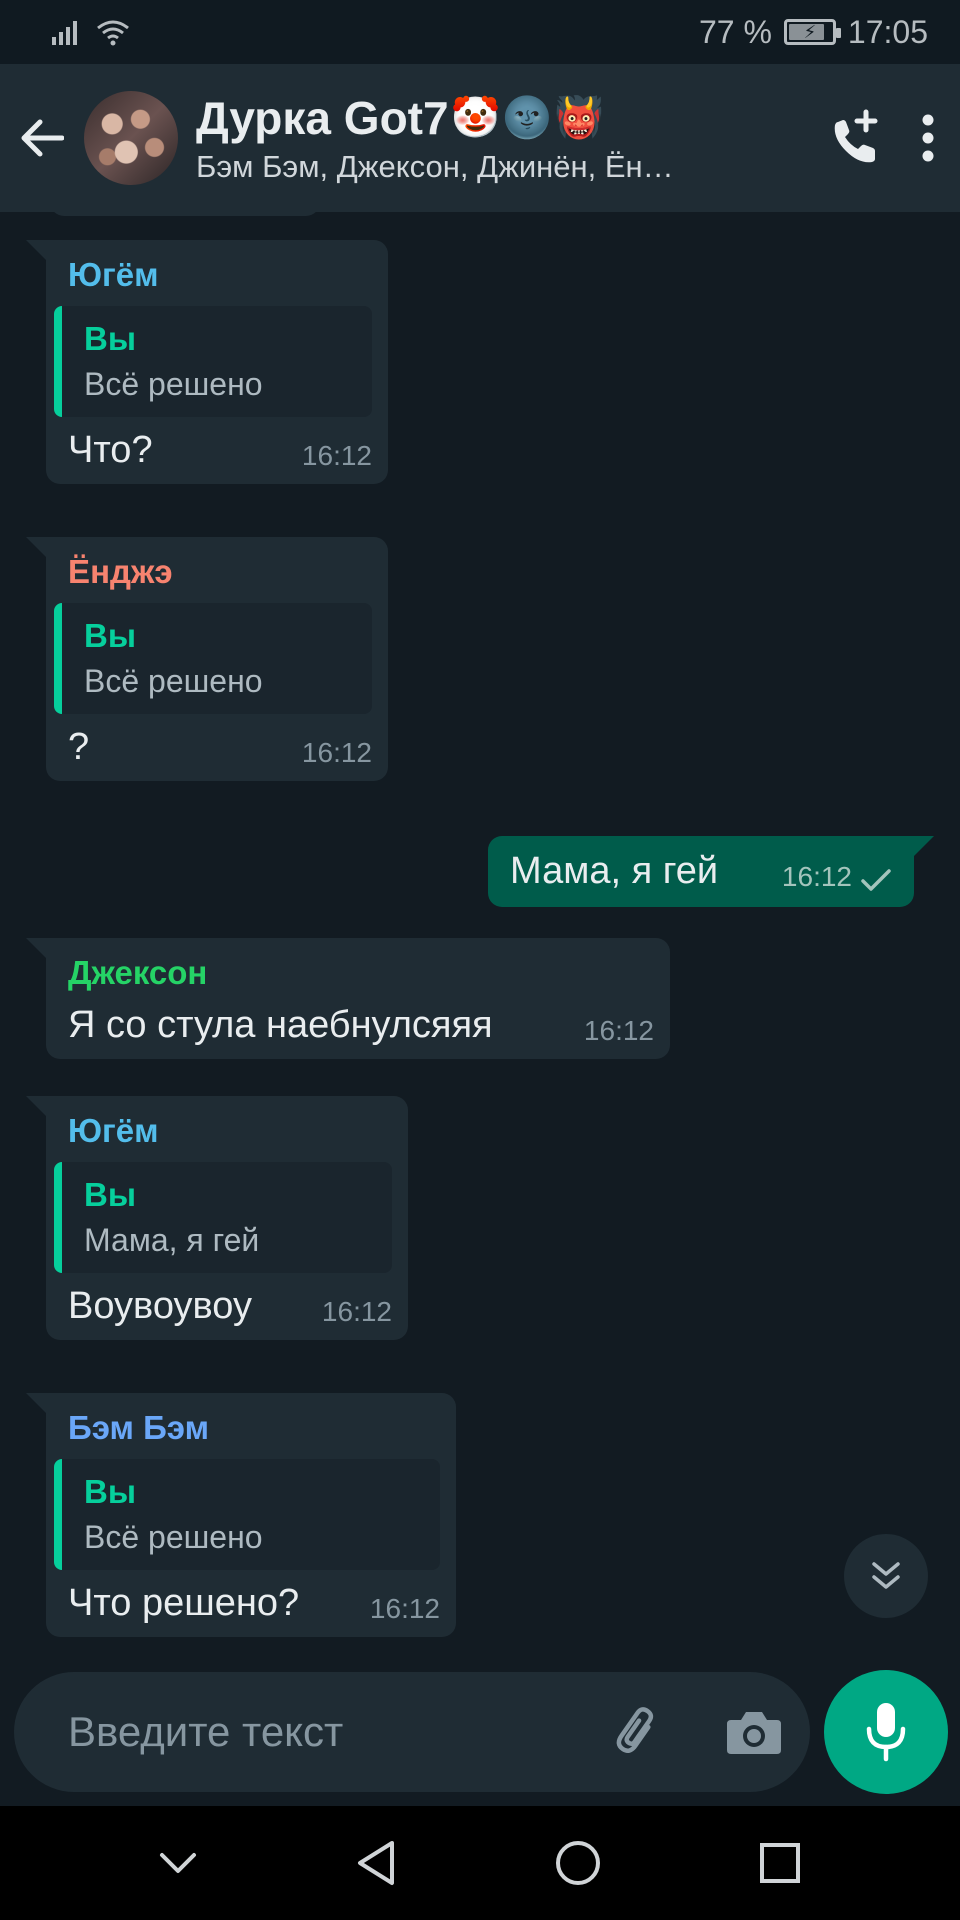 The height and width of the screenshot is (1920, 960). Describe the element at coordinates (887, 31) in the screenshot. I see `clock: 17:05` at that location.